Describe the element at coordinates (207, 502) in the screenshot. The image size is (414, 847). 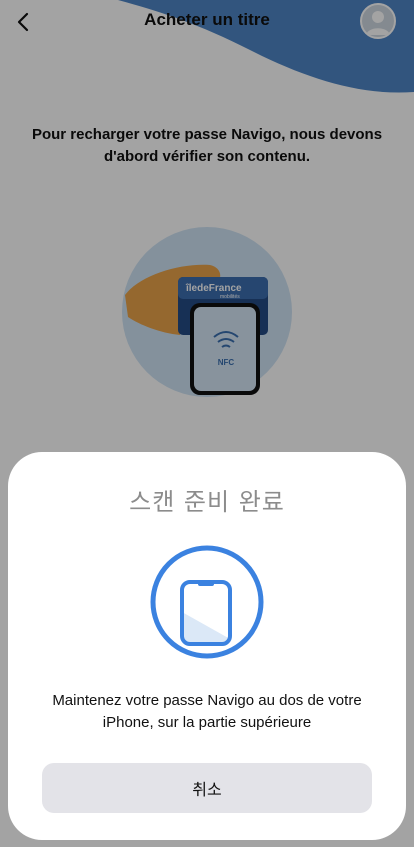
I see `scan-sheet-title: 스캔 준비 완료` at that location.